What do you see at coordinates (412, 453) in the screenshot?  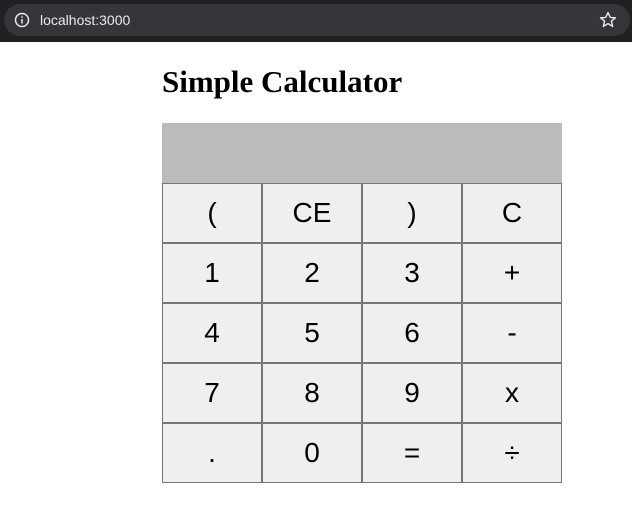 I see `key-equals: =` at bounding box center [412, 453].